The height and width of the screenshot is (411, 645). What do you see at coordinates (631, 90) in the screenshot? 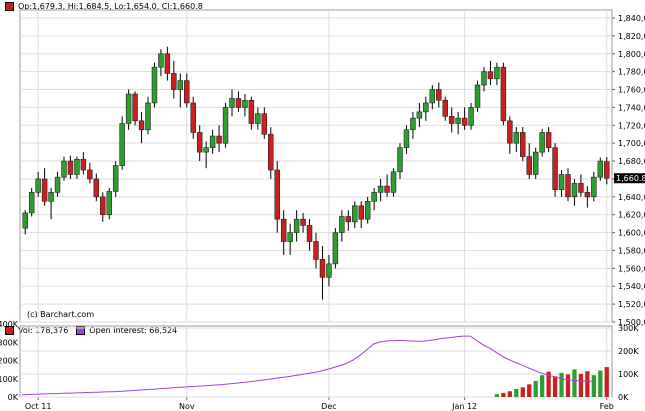
I see `price-tick-label: 1,760,00` at bounding box center [631, 90].